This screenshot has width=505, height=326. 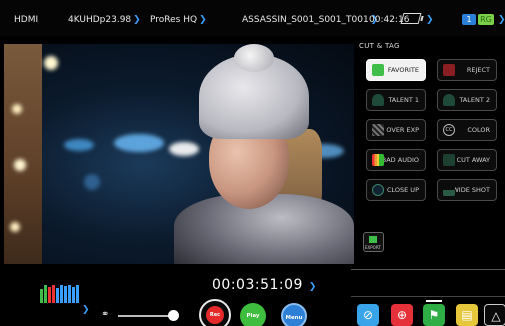 I want to click on headphones-icon: ⚭, so click(x=105, y=314).